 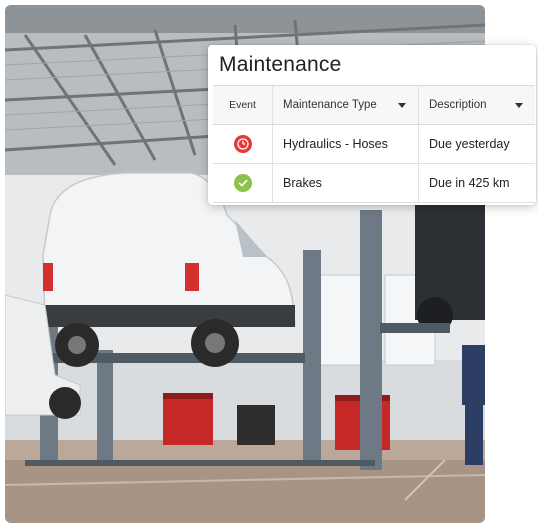 What do you see at coordinates (469, 183) in the screenshot?
I see `description-text: Due in 425 km` at bounding box center [469, 183].